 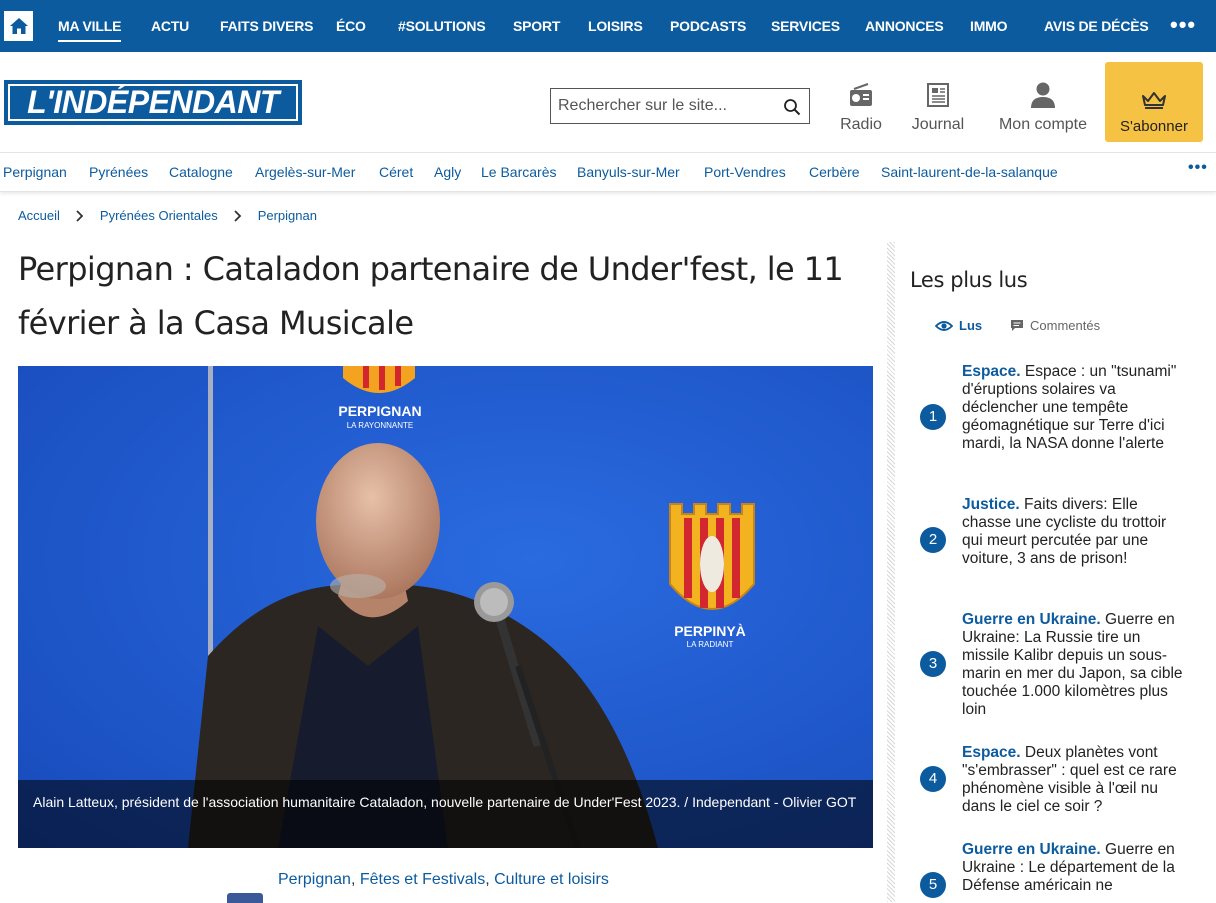 I want to click on account-button: Mon compte, so click(x=1043, y=107).